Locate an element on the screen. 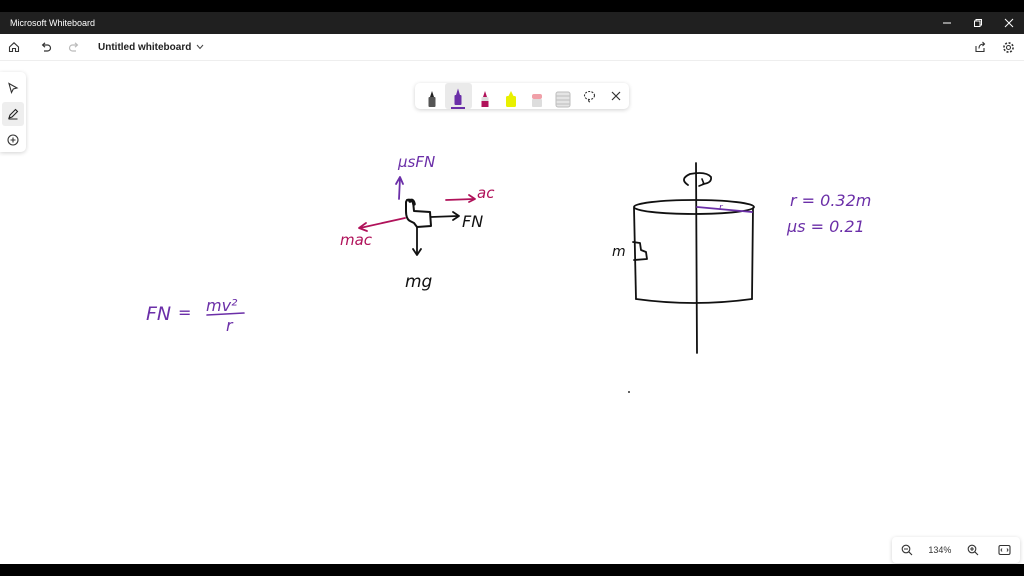 This screenshot has width=1024, height=576. title-bar: Microsoft Whiteboard is located at coordinates (512, 23).